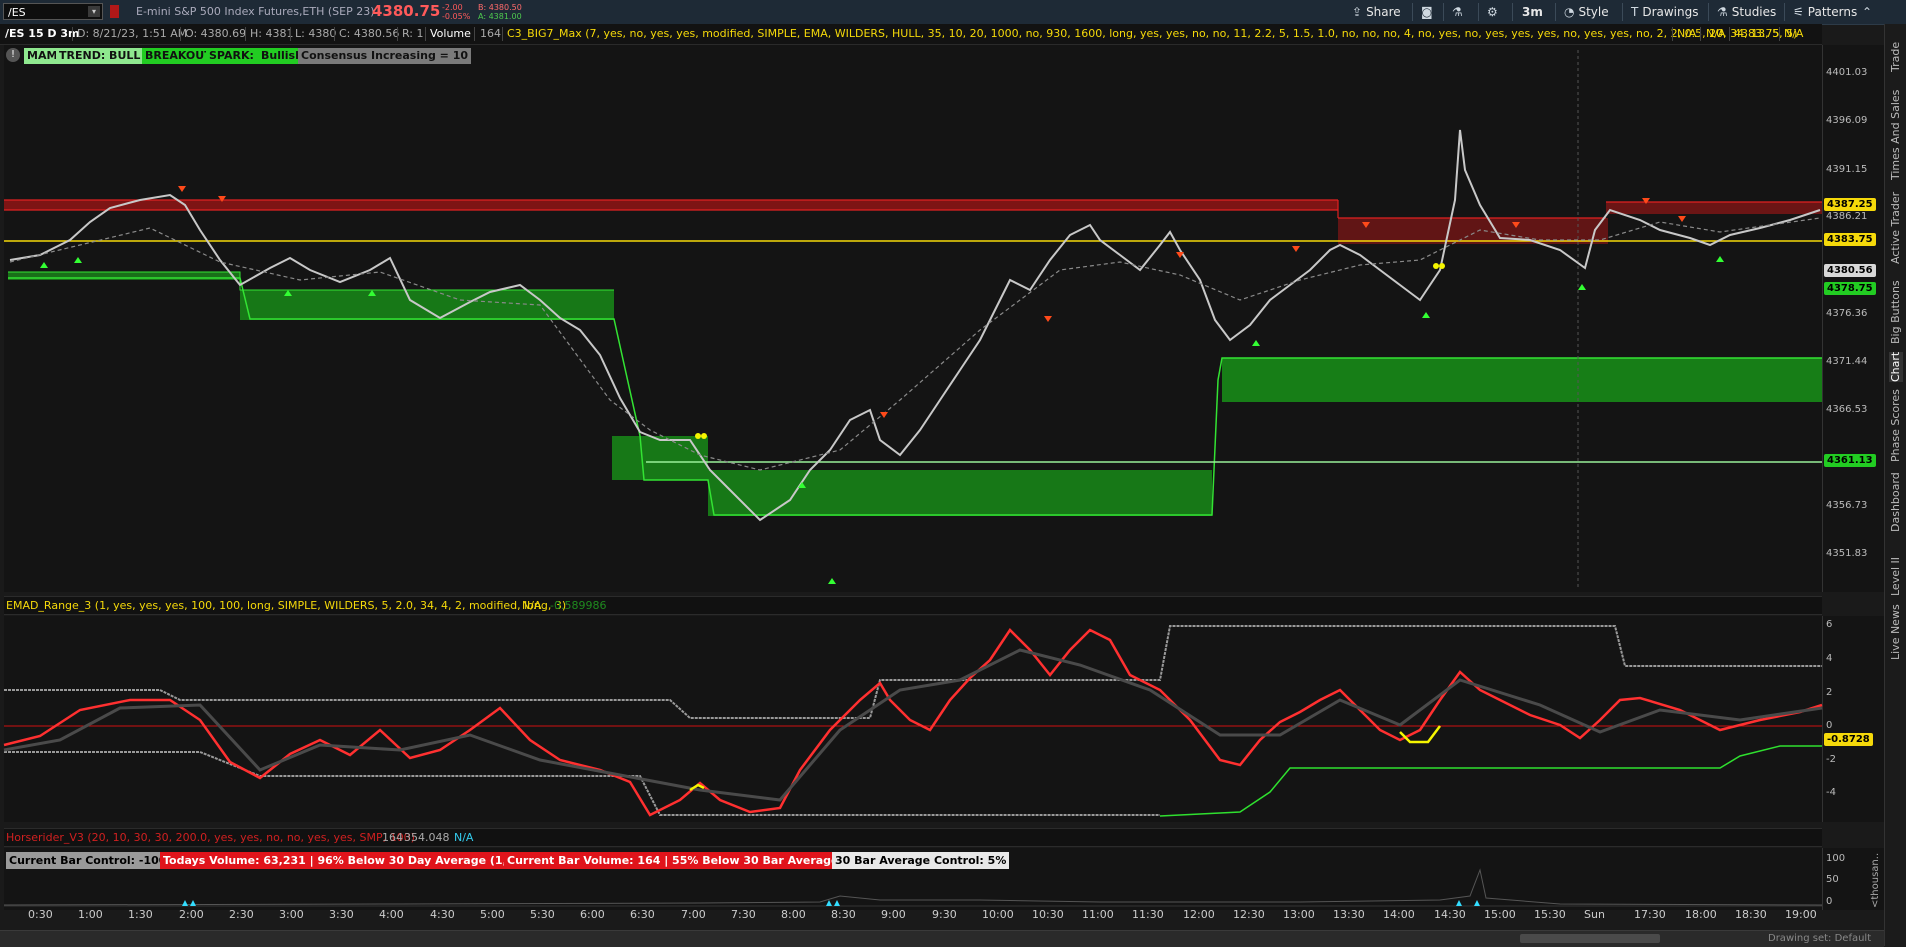 This screenshot has height=947, width=1906. What do you see at coordinates (391, 914) in the screenshot?
I see `time-axis-label: 4:00` at bounding box center [391, 914].